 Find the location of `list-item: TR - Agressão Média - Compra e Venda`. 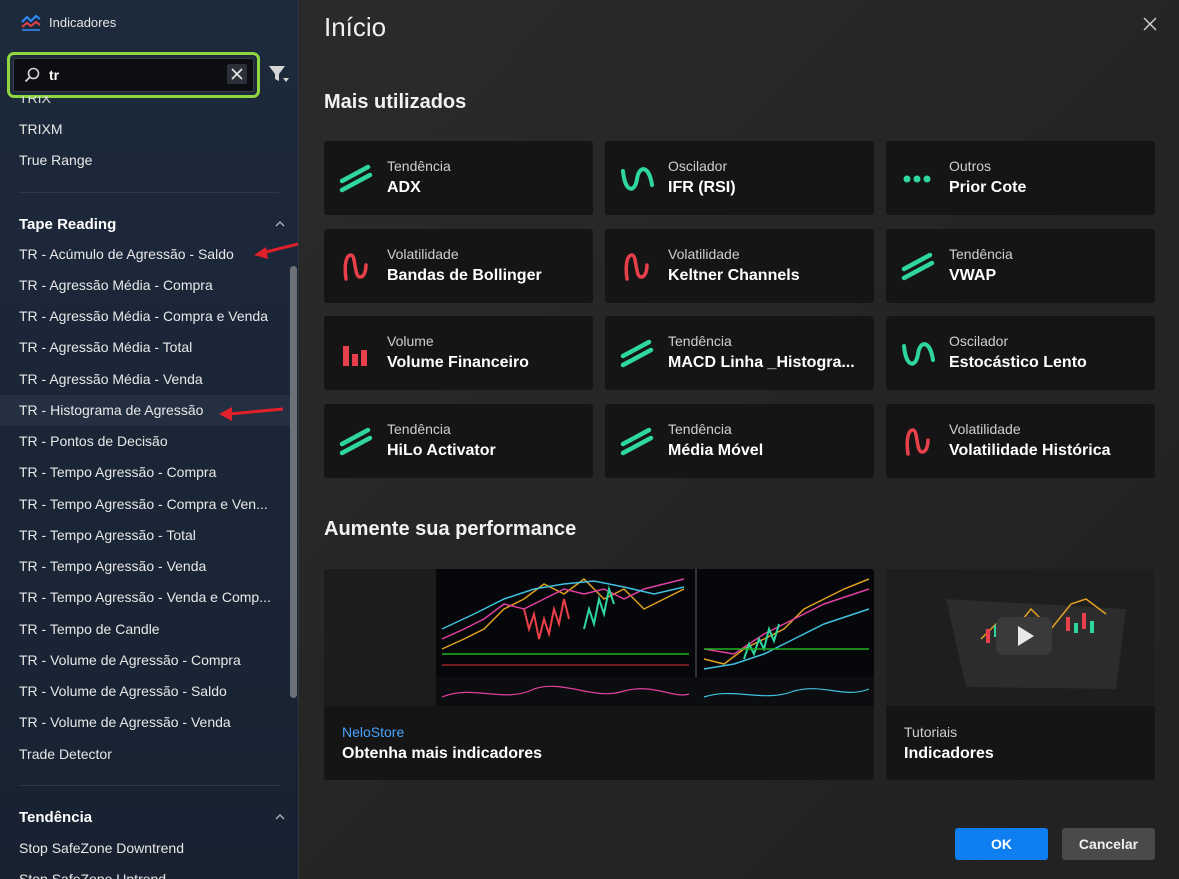

list-item: TR - Agressão Média - Compra e Venda is located at coordinates (145, 316).